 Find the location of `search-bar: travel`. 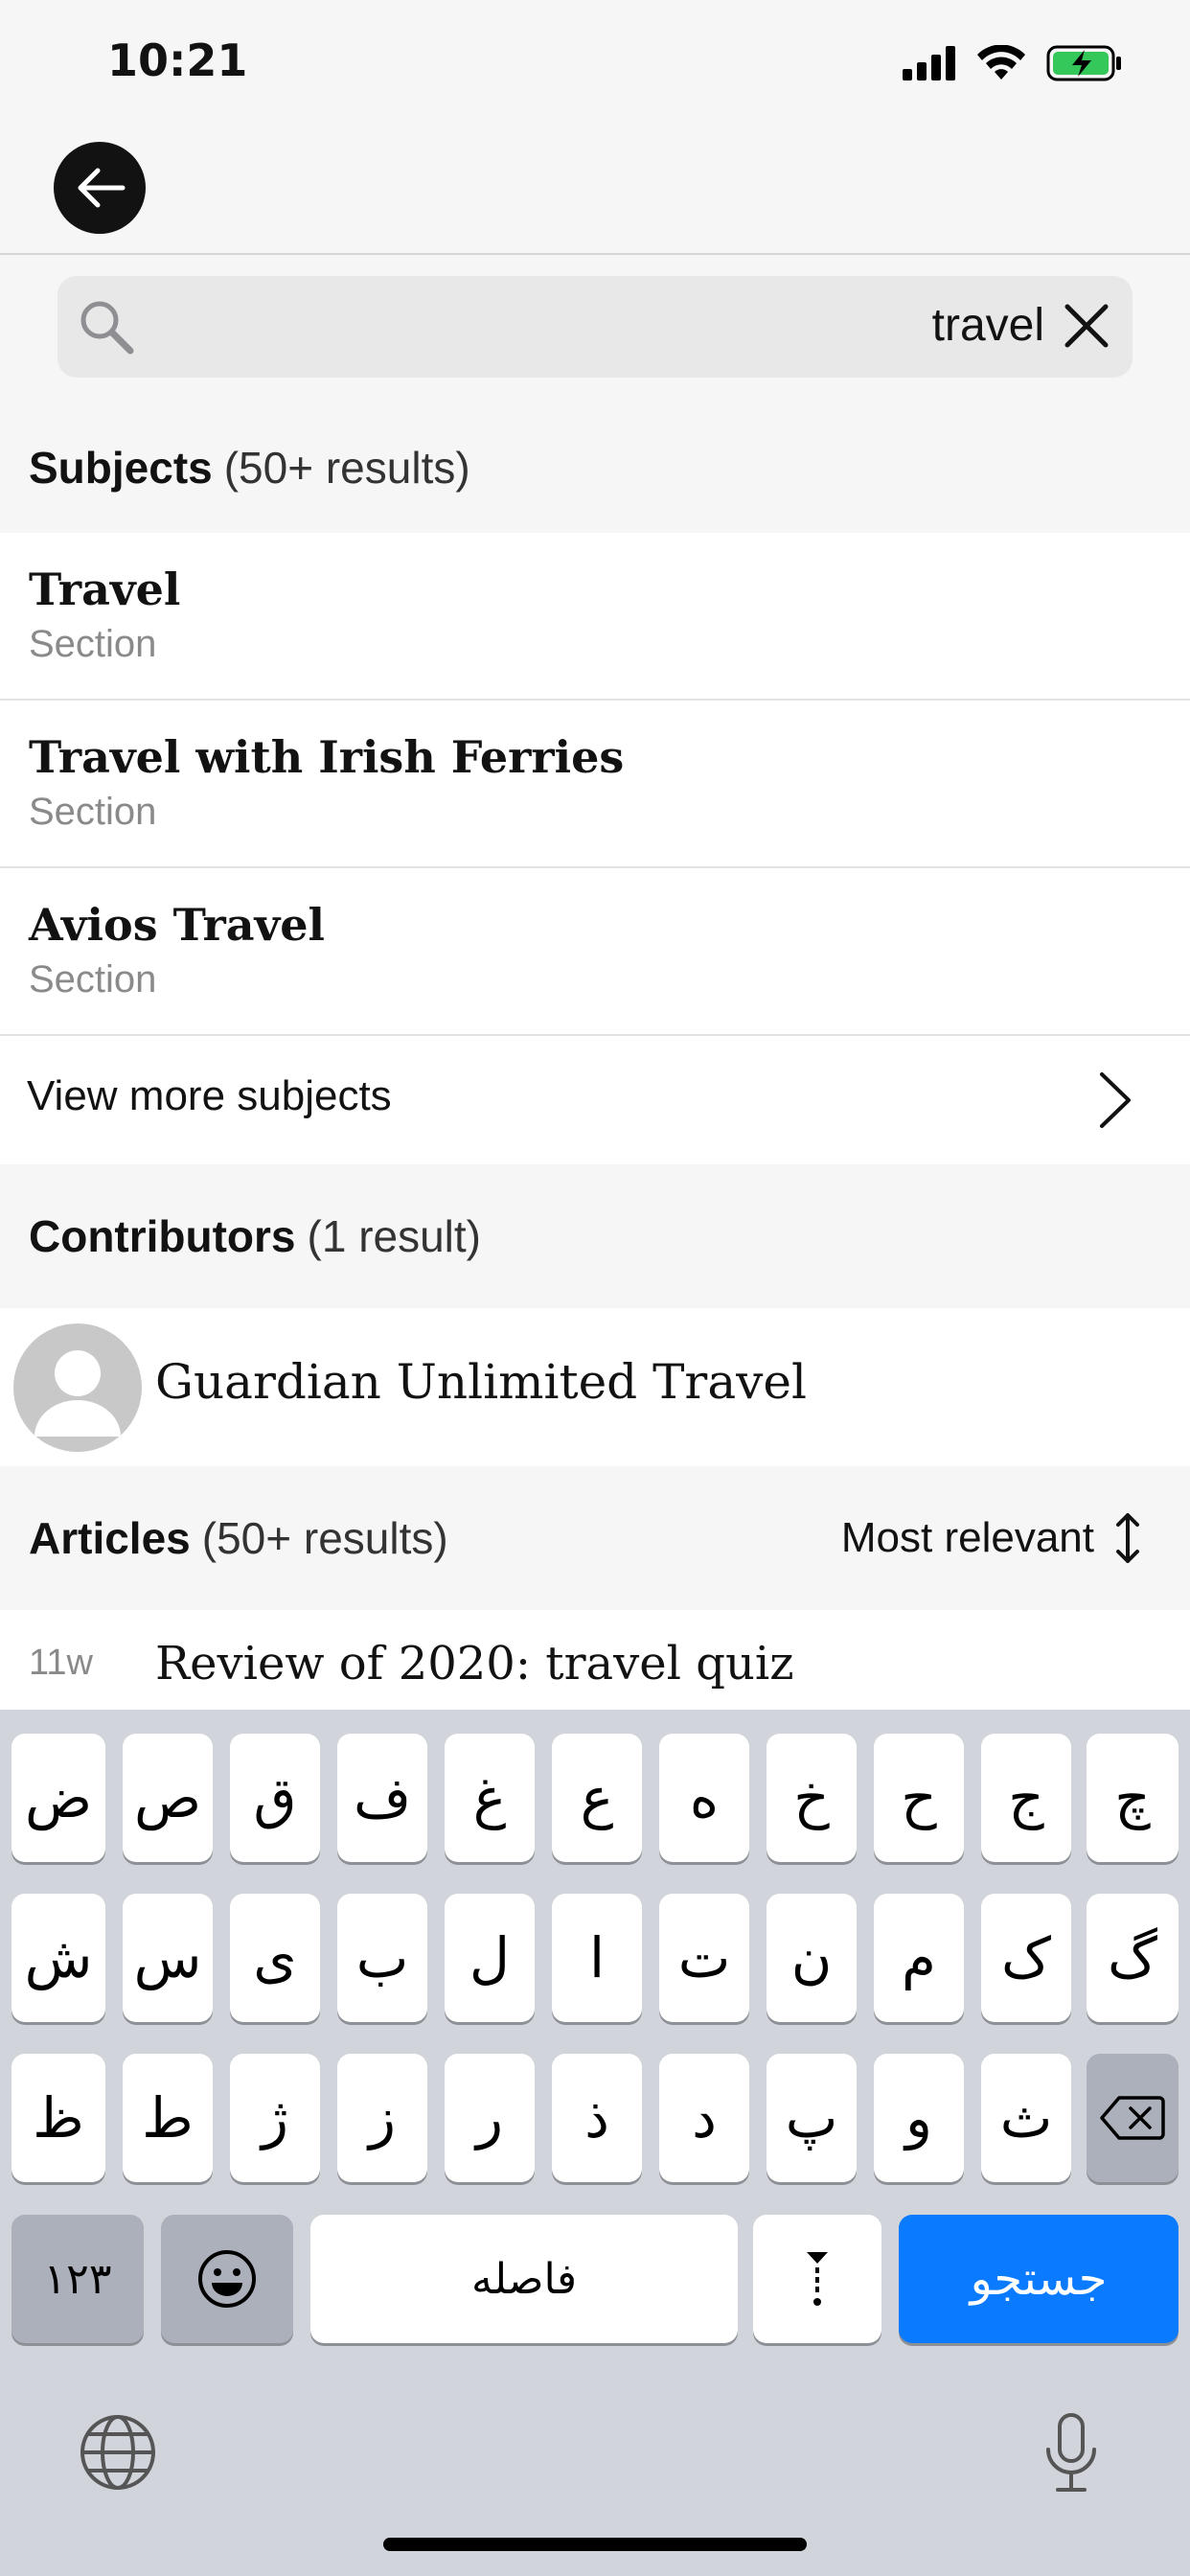

search-bar: travel is located at coordinates (595, 328).